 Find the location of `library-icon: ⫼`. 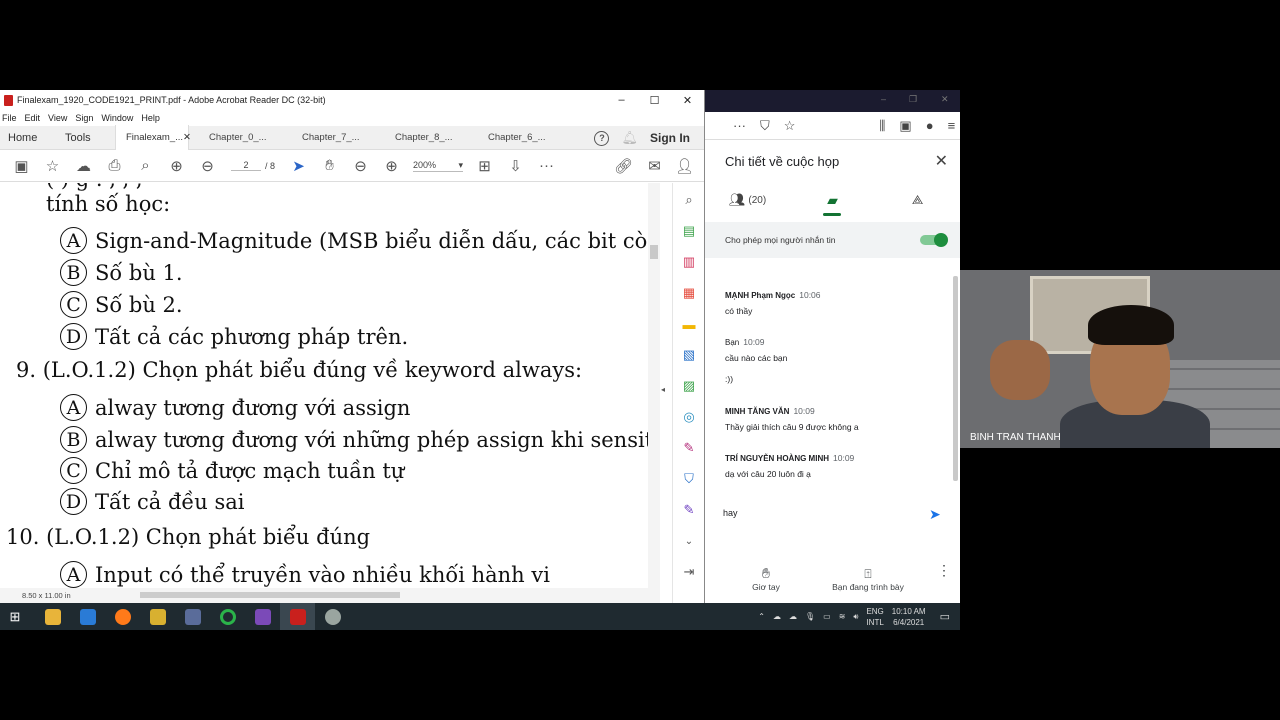

library-icon: ⫼ is located at coordinates (882, 126).